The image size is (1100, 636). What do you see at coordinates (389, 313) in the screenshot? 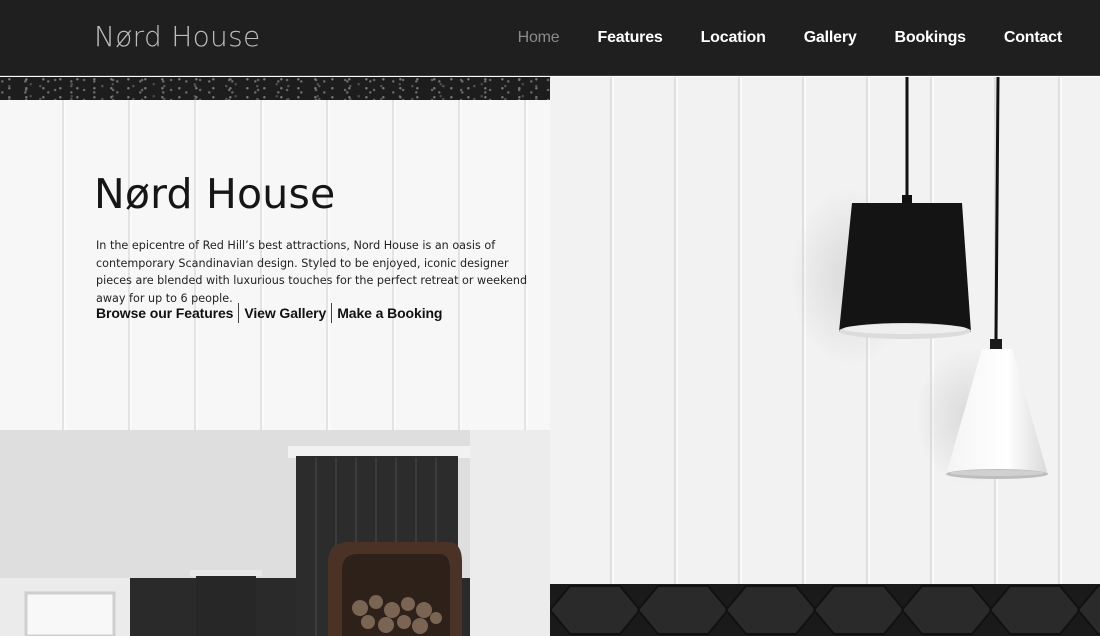
I see `make-booking-link: Make a Booking` at bounding box center [389, 313].